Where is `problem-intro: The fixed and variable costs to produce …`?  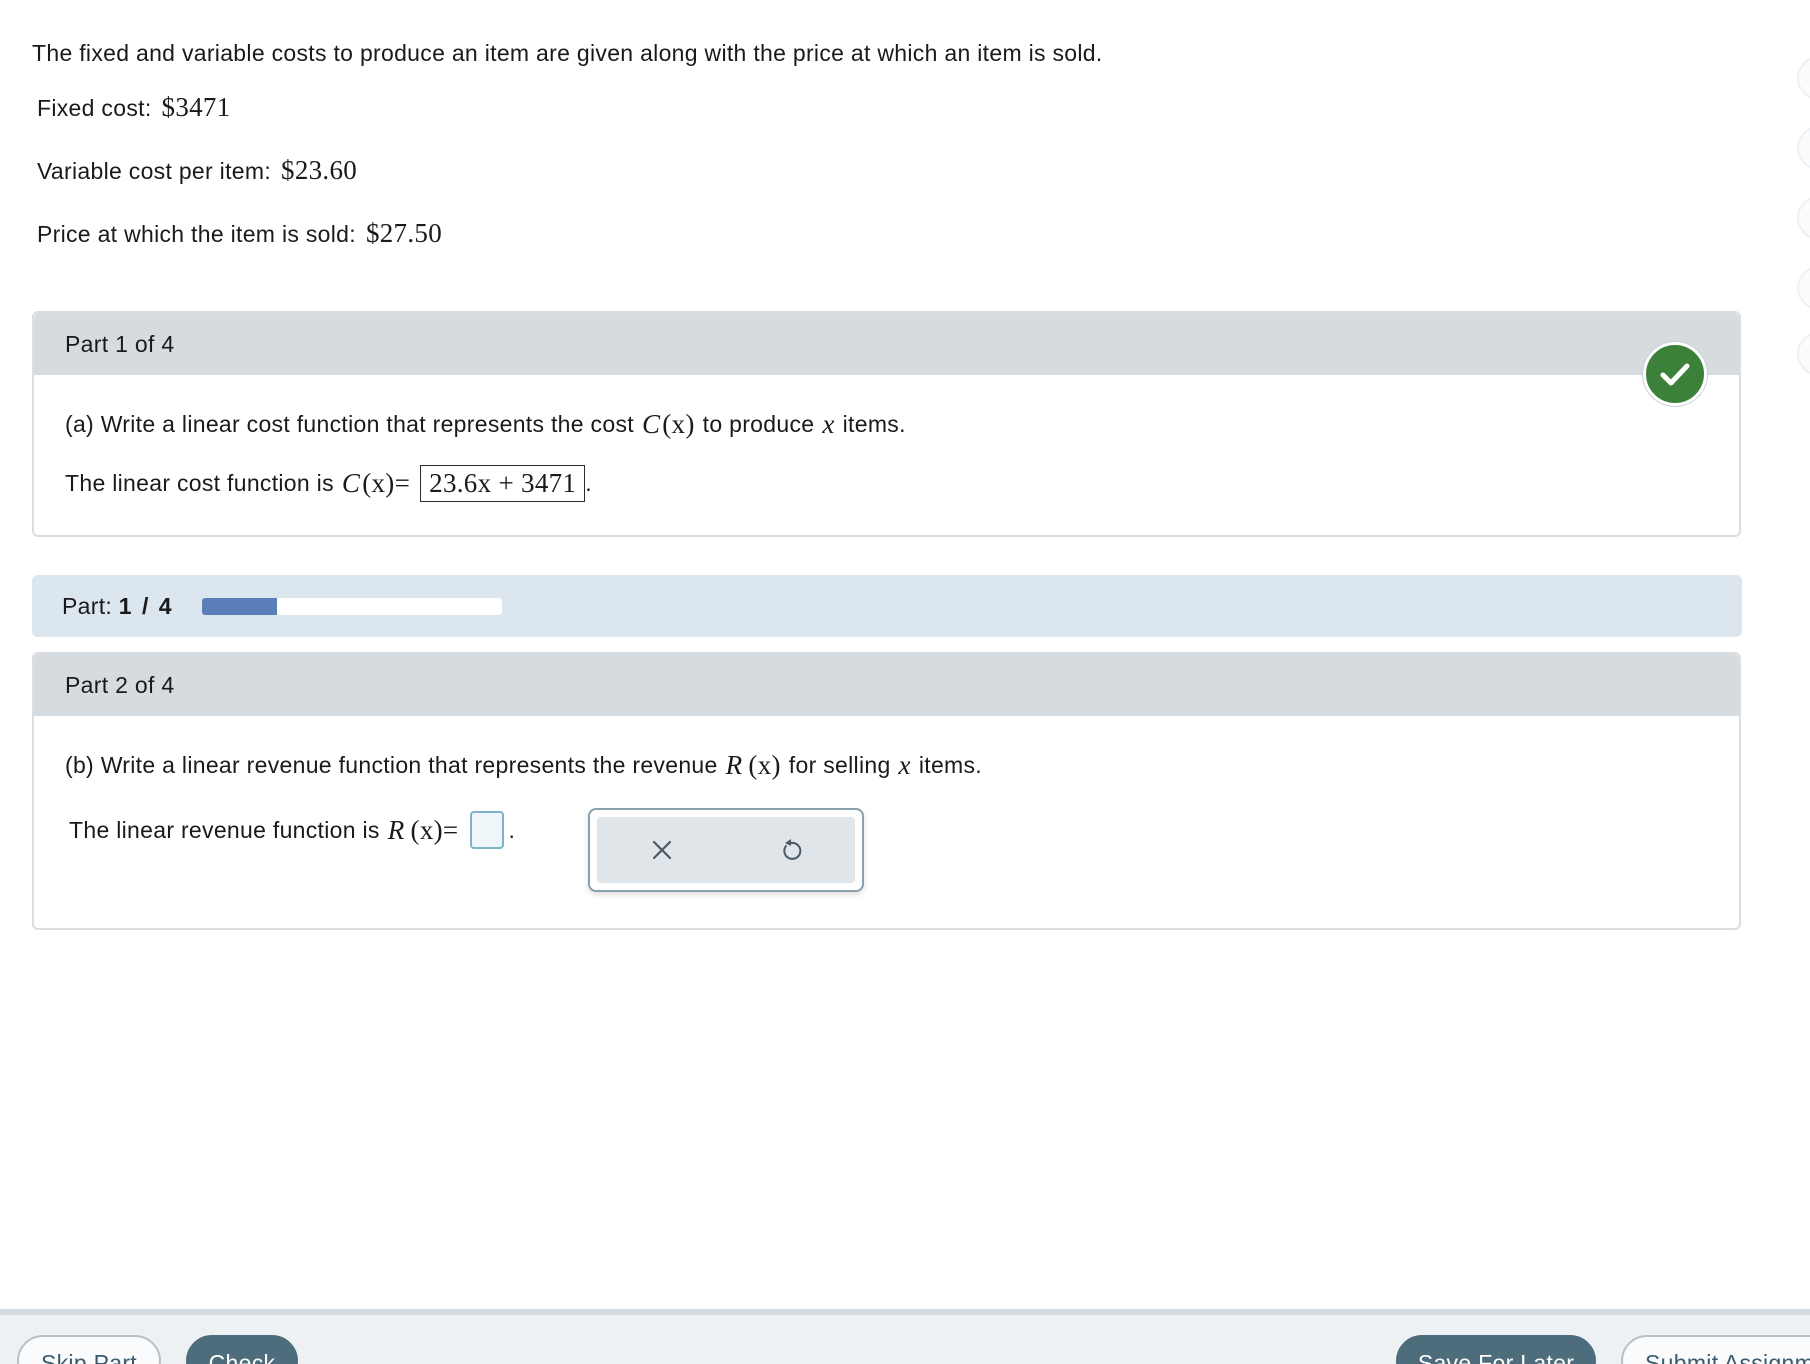 problem-intro: The fixed and variable costs to produce … is located at coordinates (567, 53).